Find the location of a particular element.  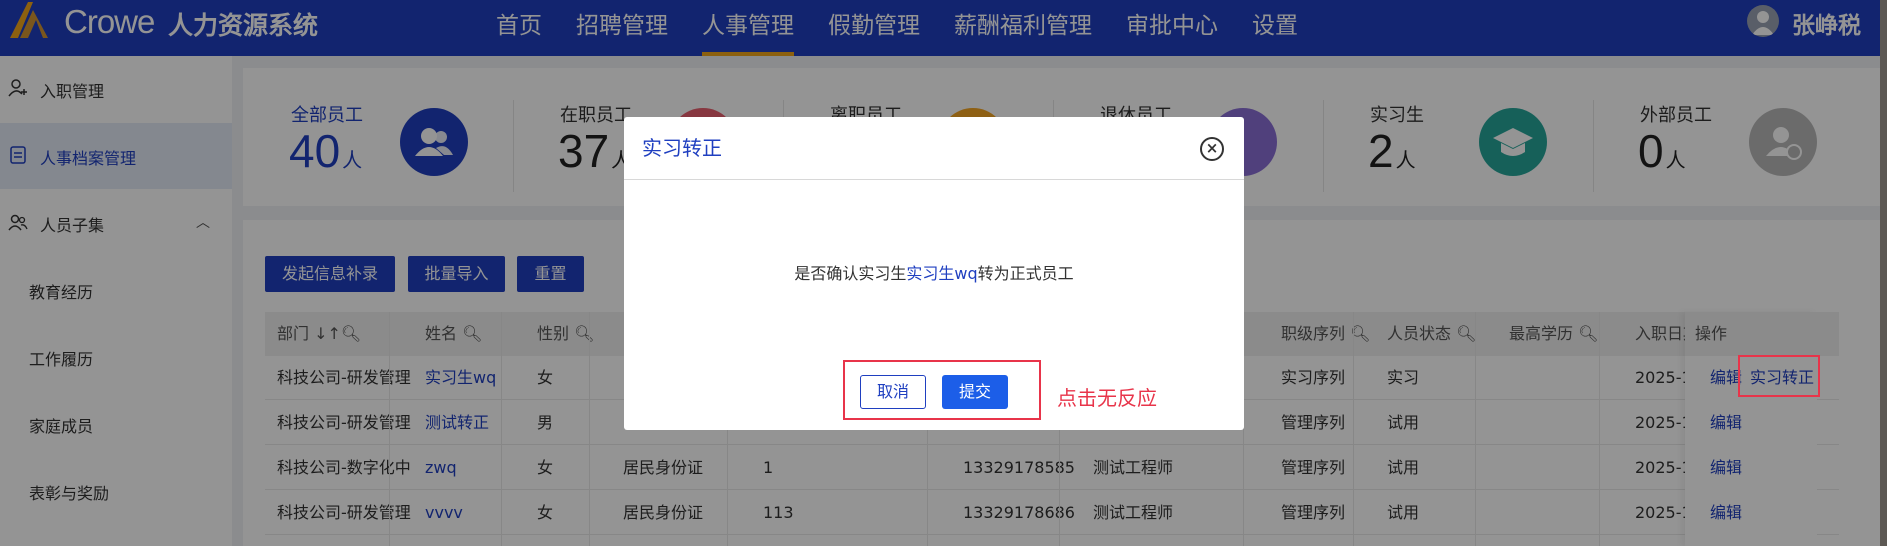

dialog-message: 是否确认实习生实习生wq转为正式员工 is located at coordinates (934, 273).